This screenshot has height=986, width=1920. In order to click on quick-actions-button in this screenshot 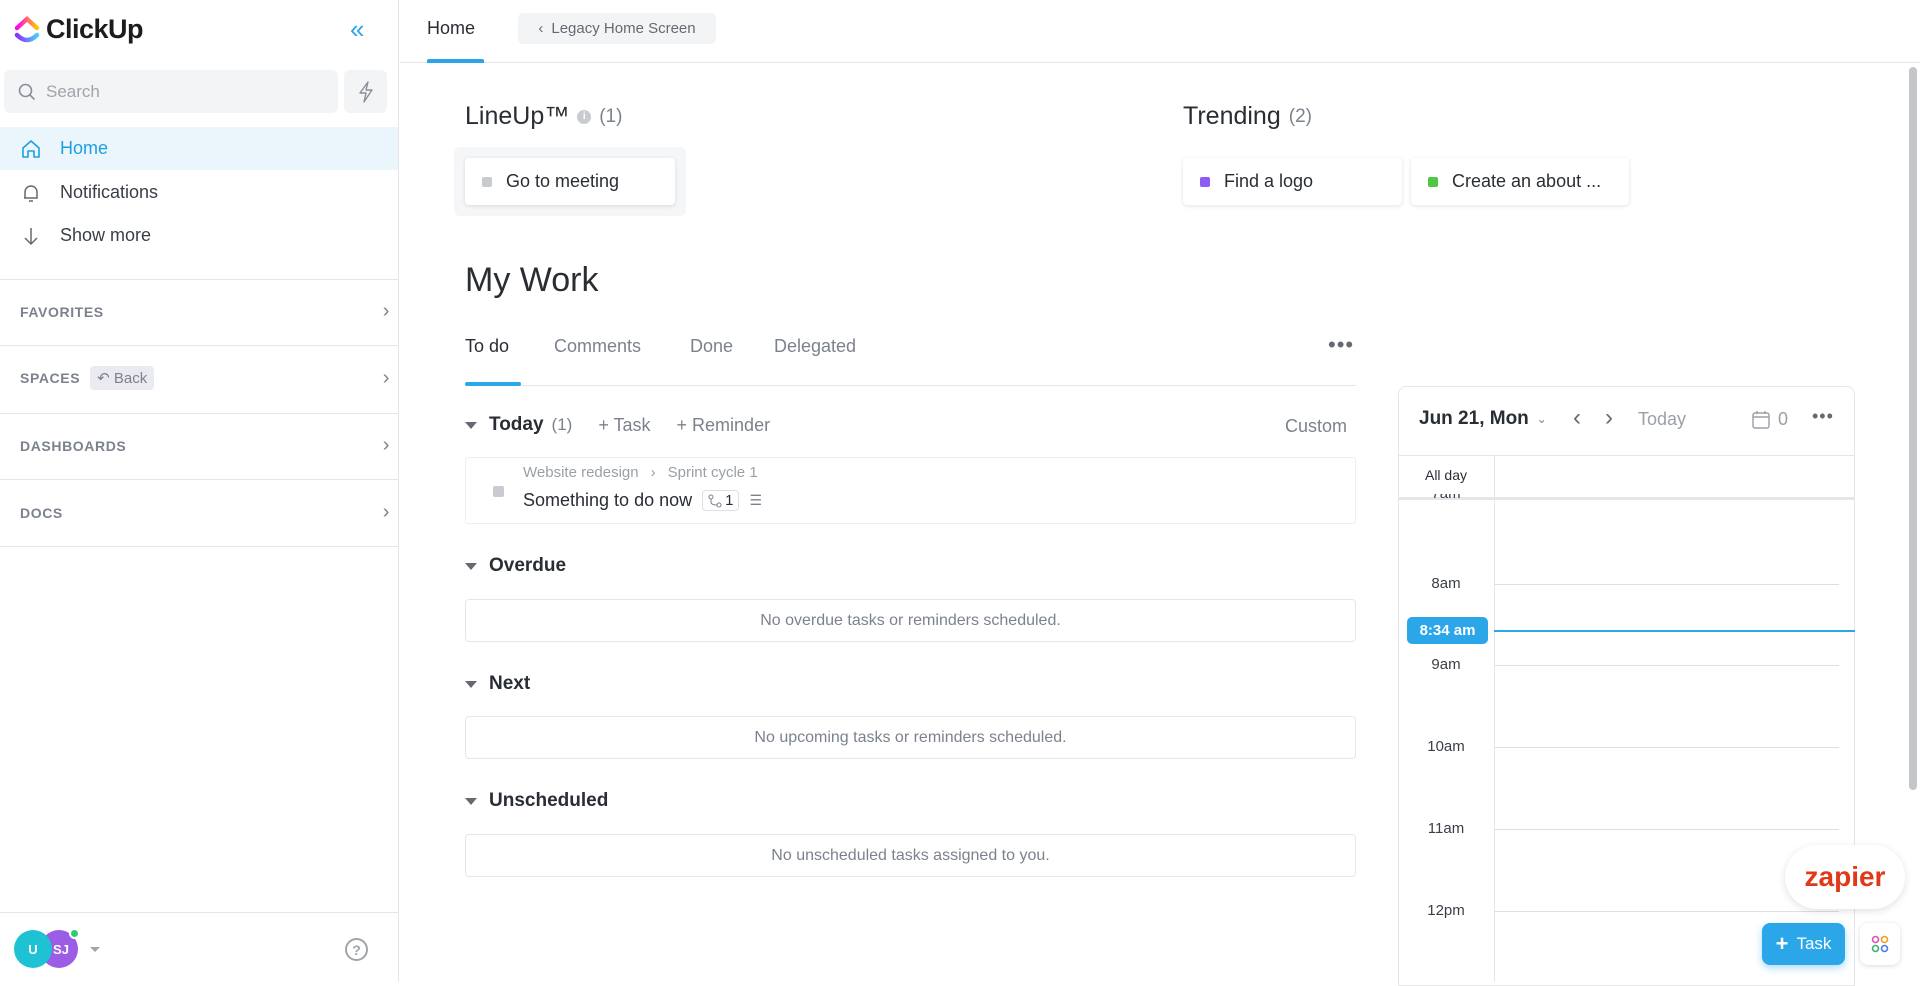, I will do `click(365, 91)`.